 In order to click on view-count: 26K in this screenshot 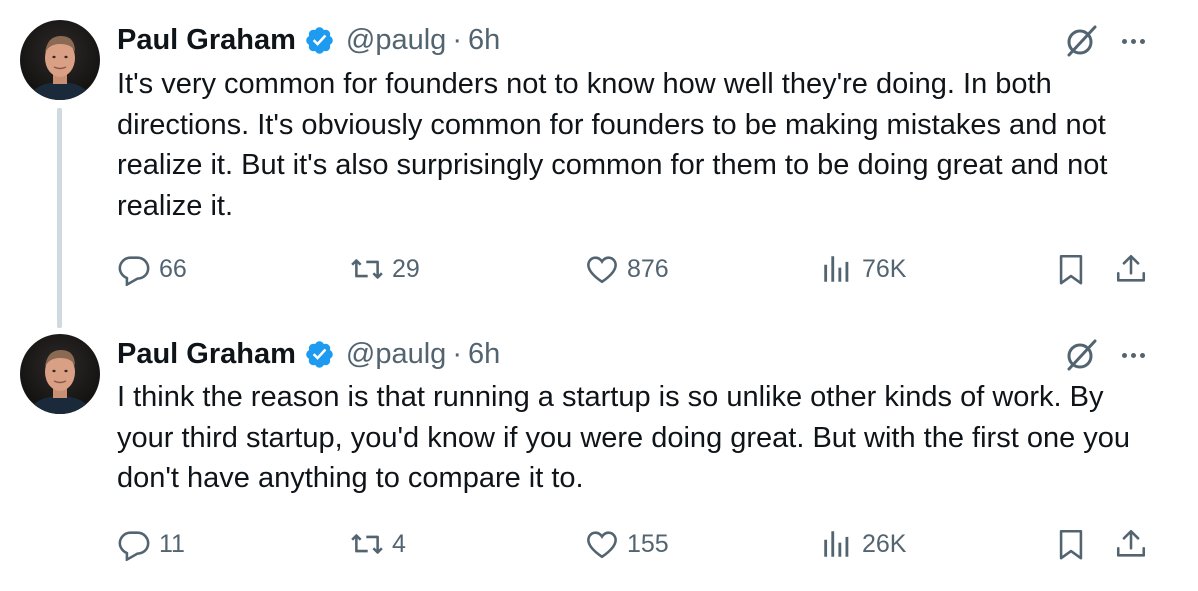, I will do `click(884, 543)`.